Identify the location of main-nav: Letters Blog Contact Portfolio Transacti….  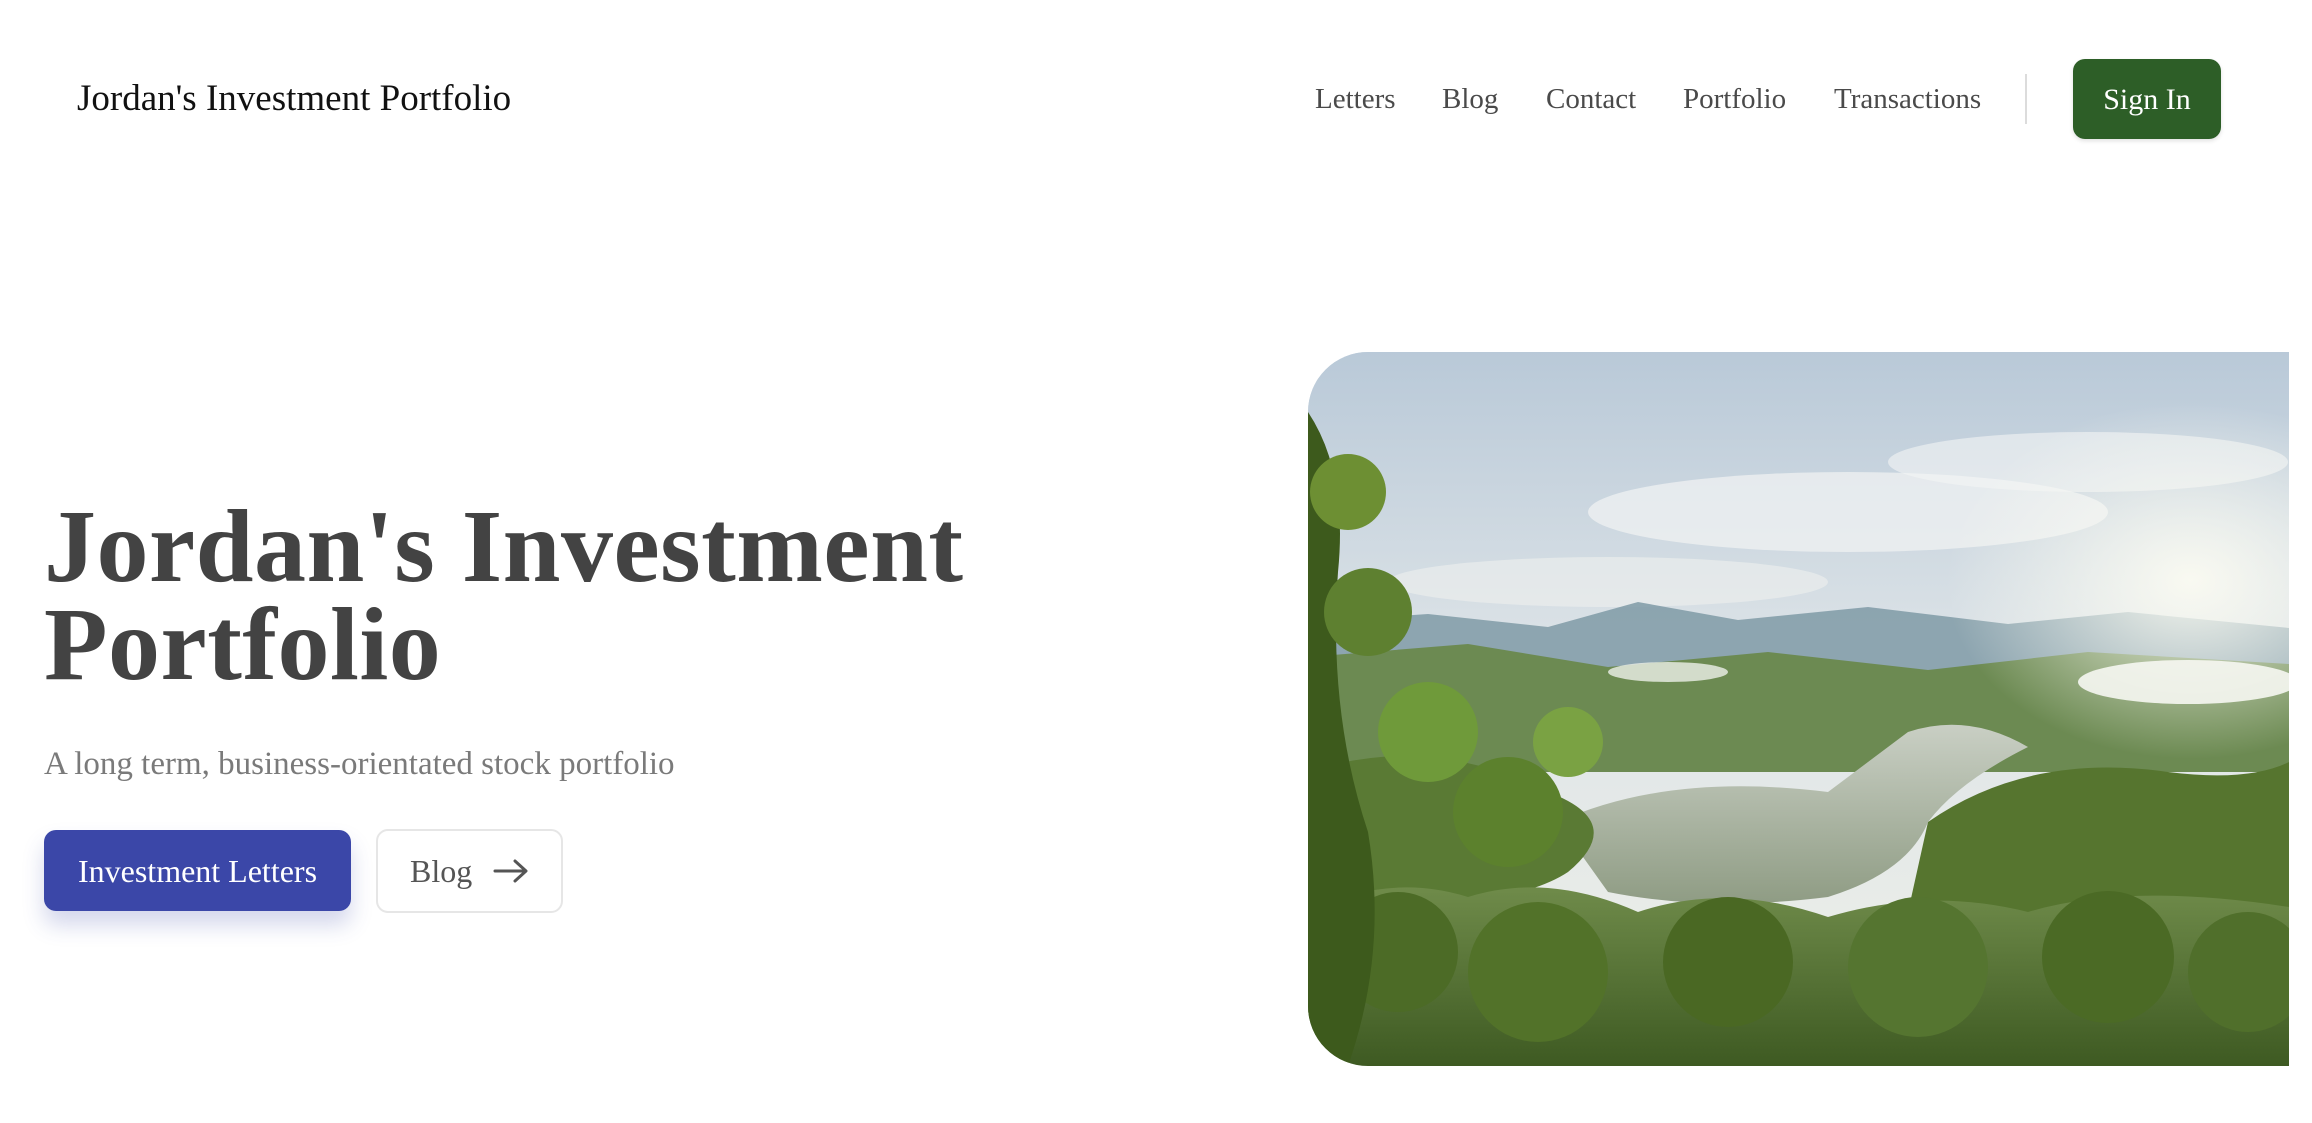
(1156, 99).